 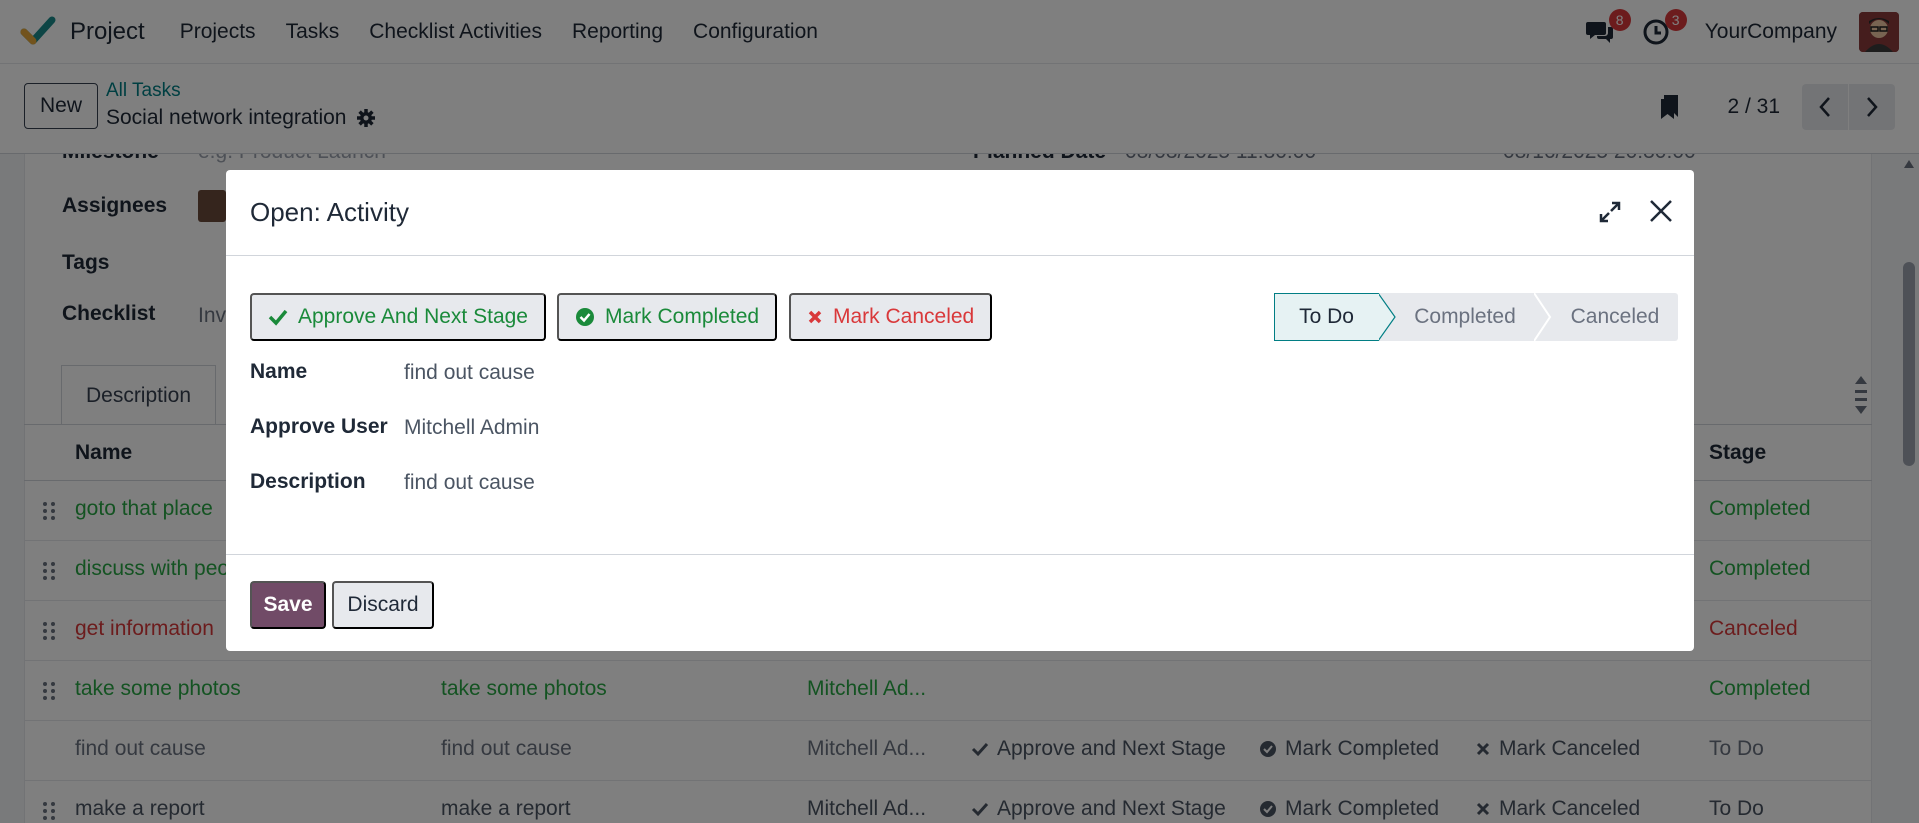 What do you see at coordinates (329, 212) in the screenshot?
I see `dialog-title: Open: Activity` at bounding box center [329, 212].